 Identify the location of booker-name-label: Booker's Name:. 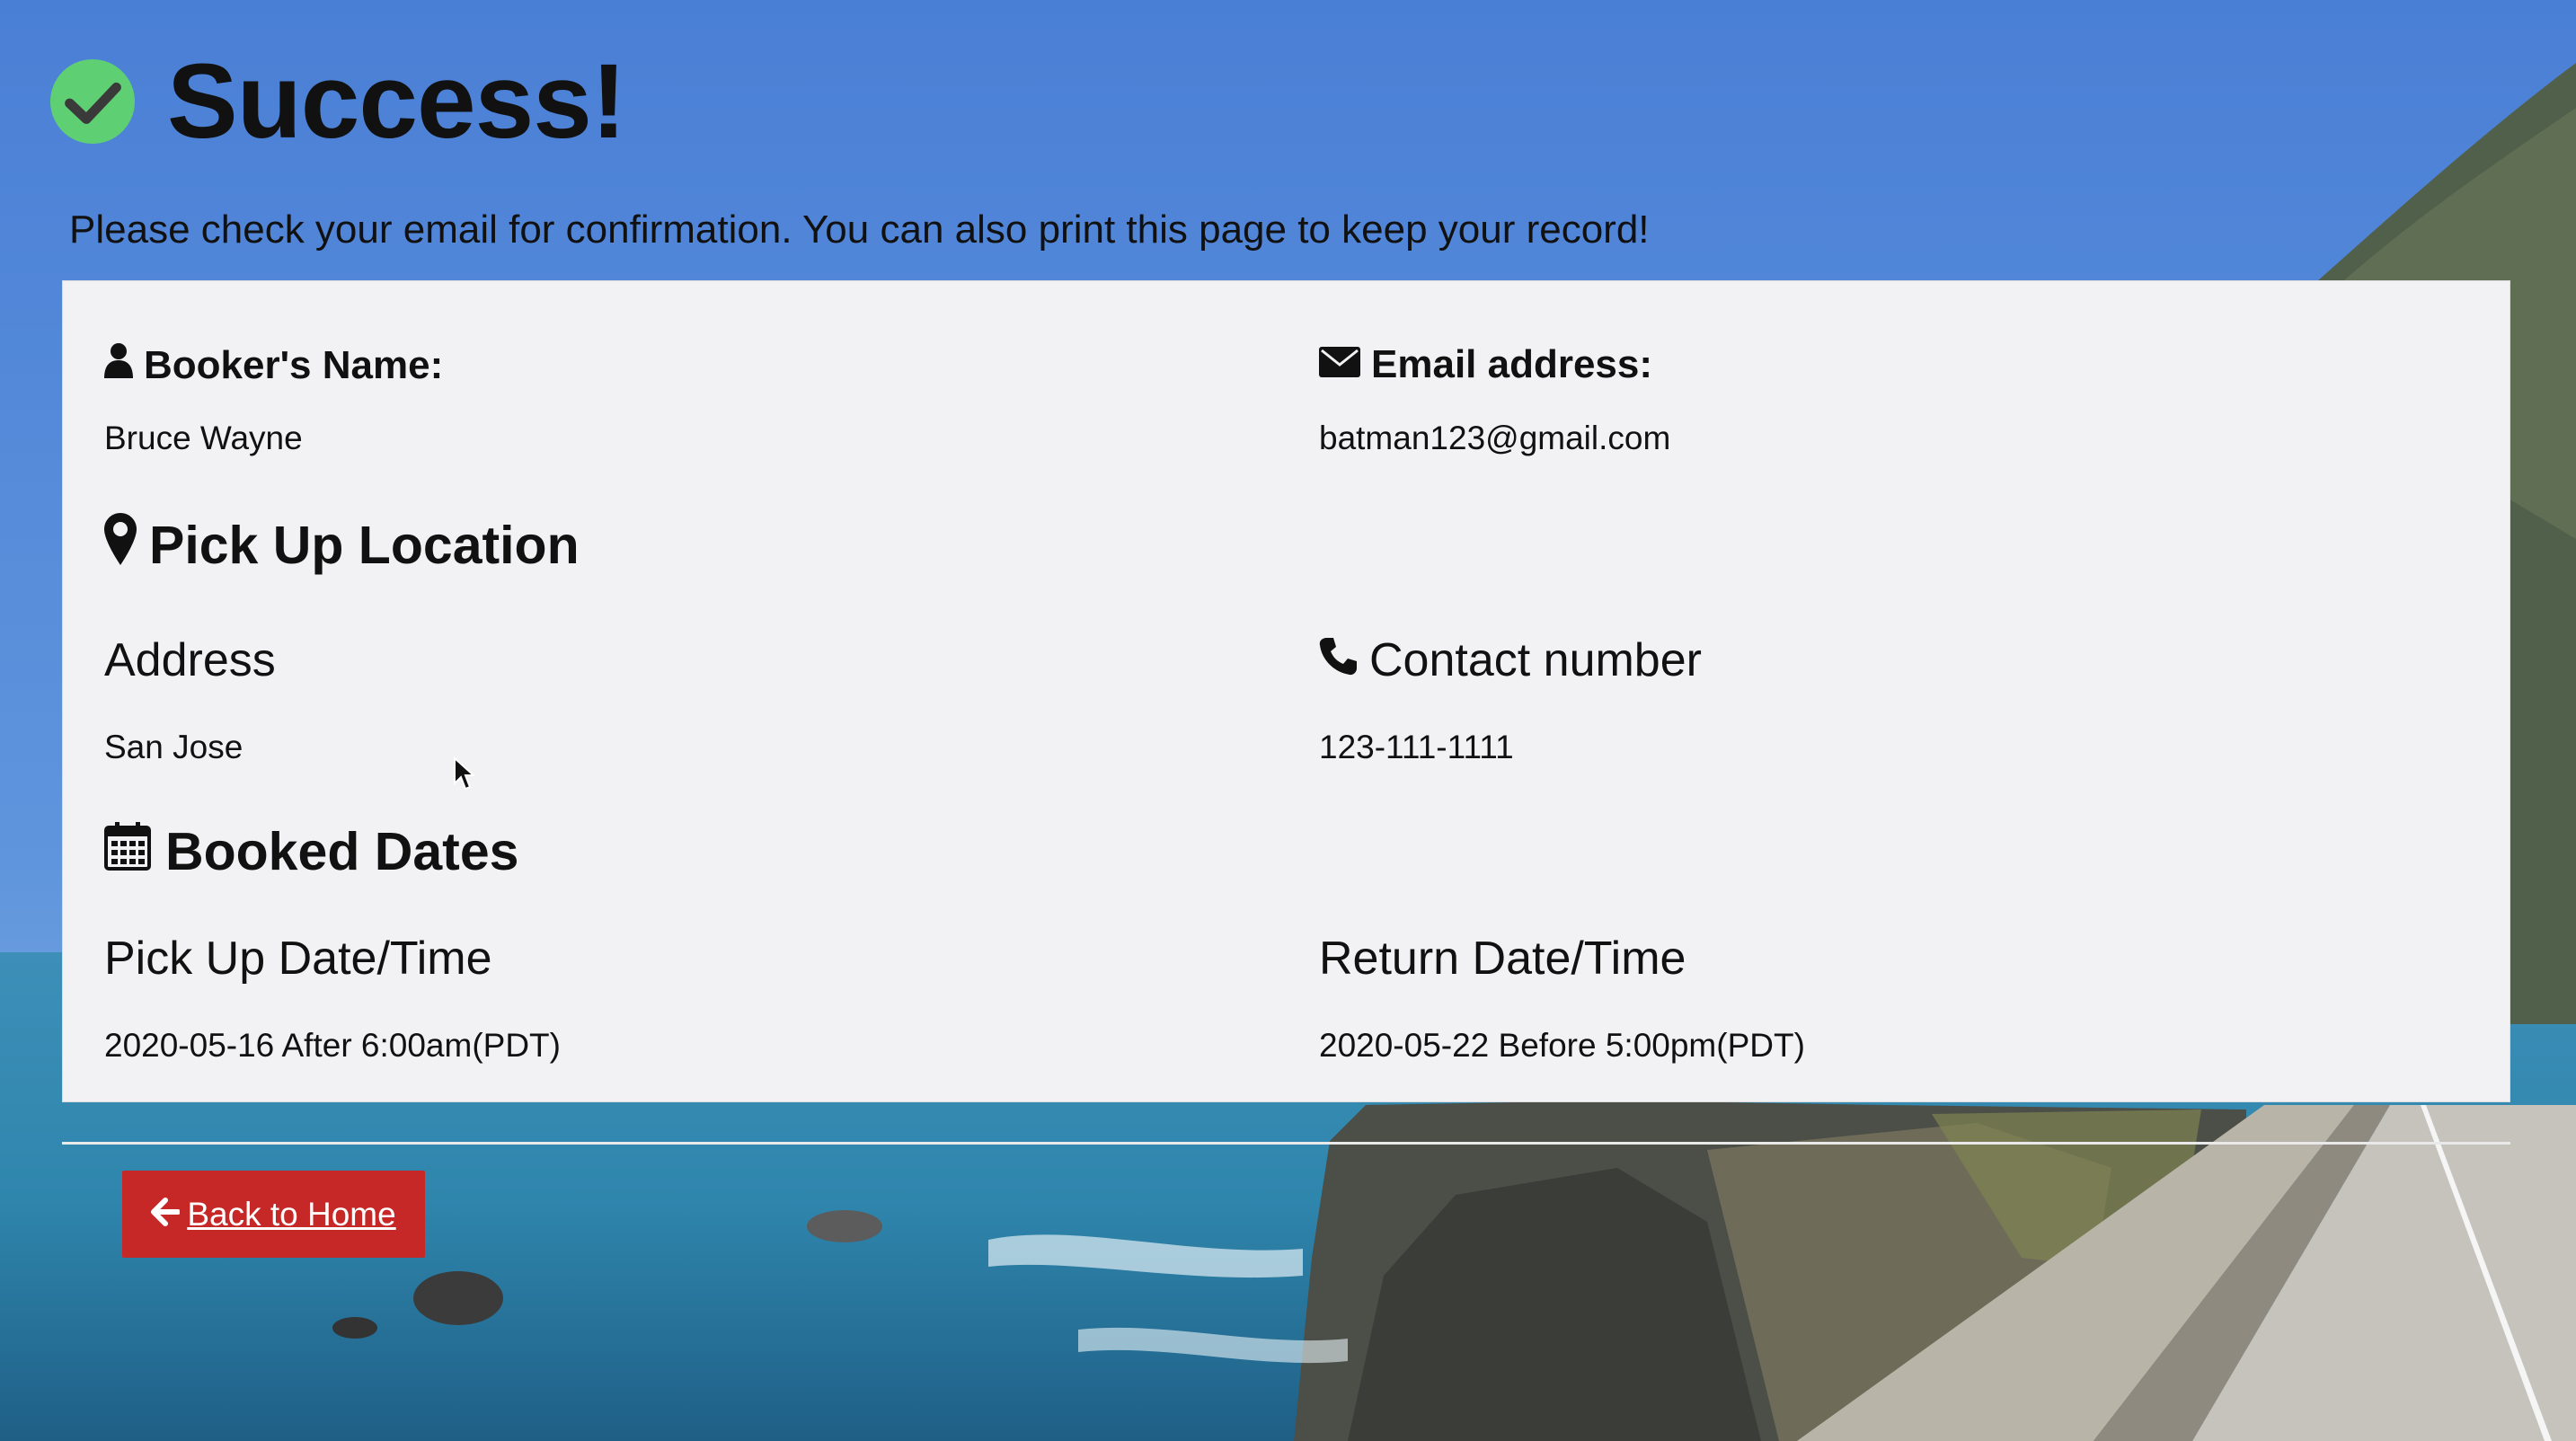
(273, 365).